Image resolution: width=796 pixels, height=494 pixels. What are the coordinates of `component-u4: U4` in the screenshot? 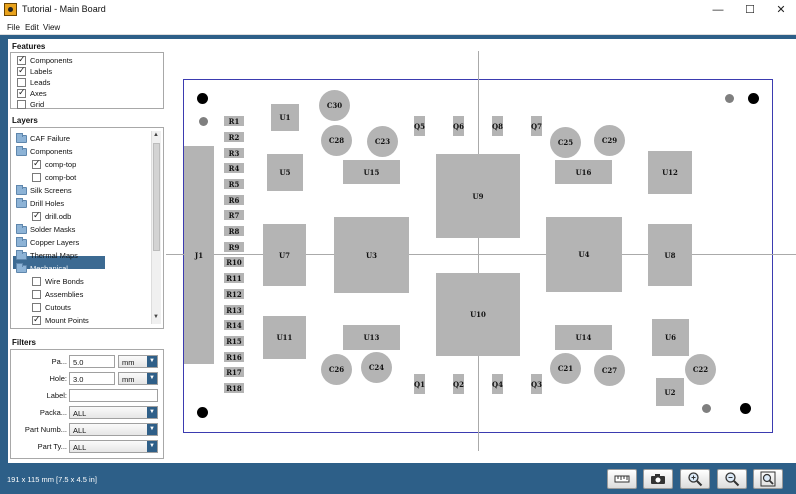 It's located at (584, 254).